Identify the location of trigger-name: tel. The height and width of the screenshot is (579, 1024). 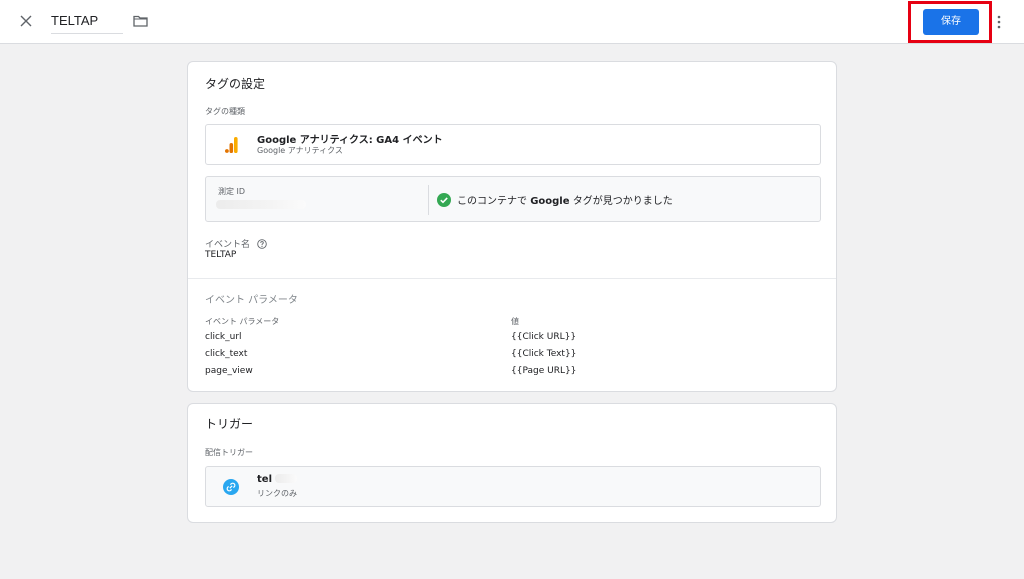
(277, 479).